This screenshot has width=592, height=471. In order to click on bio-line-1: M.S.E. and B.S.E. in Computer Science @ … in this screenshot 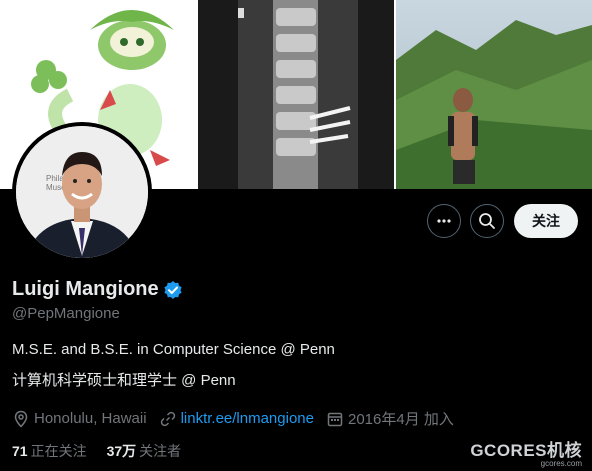, I will do `click(173, 349)`.